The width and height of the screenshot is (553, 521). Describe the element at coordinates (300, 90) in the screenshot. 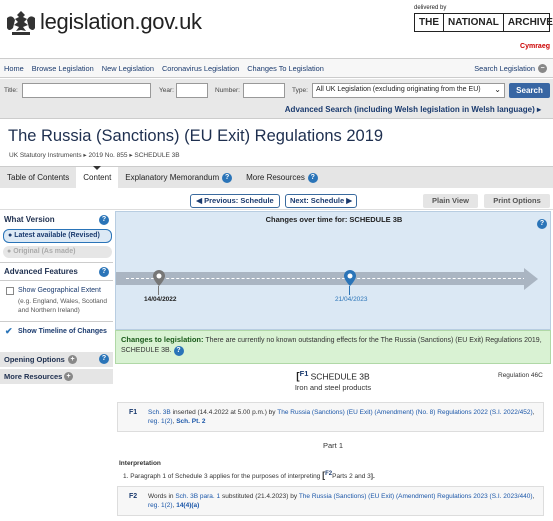

I see `type-label: Type:` at that location.